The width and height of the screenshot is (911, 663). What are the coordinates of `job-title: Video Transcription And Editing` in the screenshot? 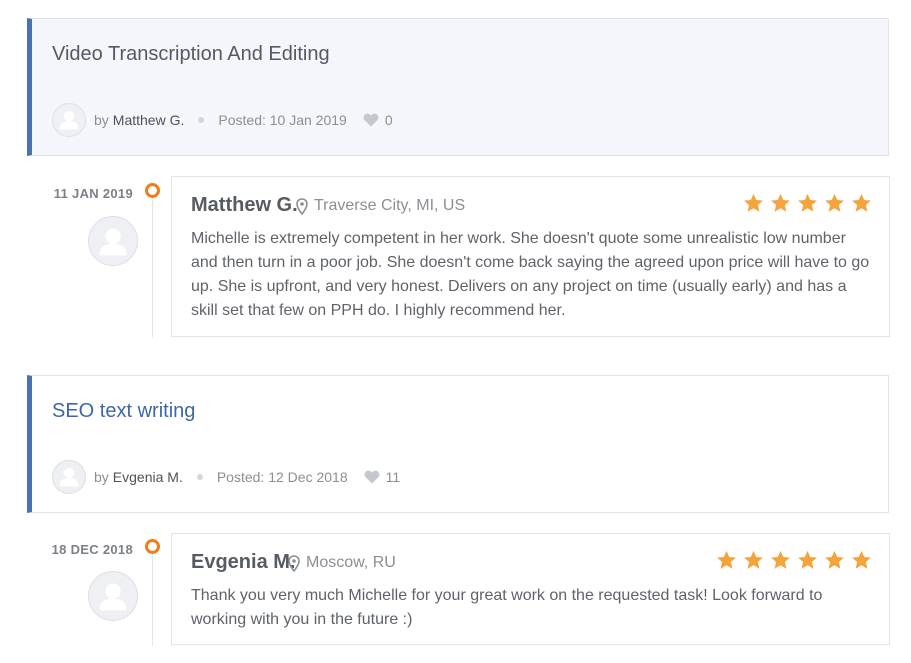 It's located at (191, 54).